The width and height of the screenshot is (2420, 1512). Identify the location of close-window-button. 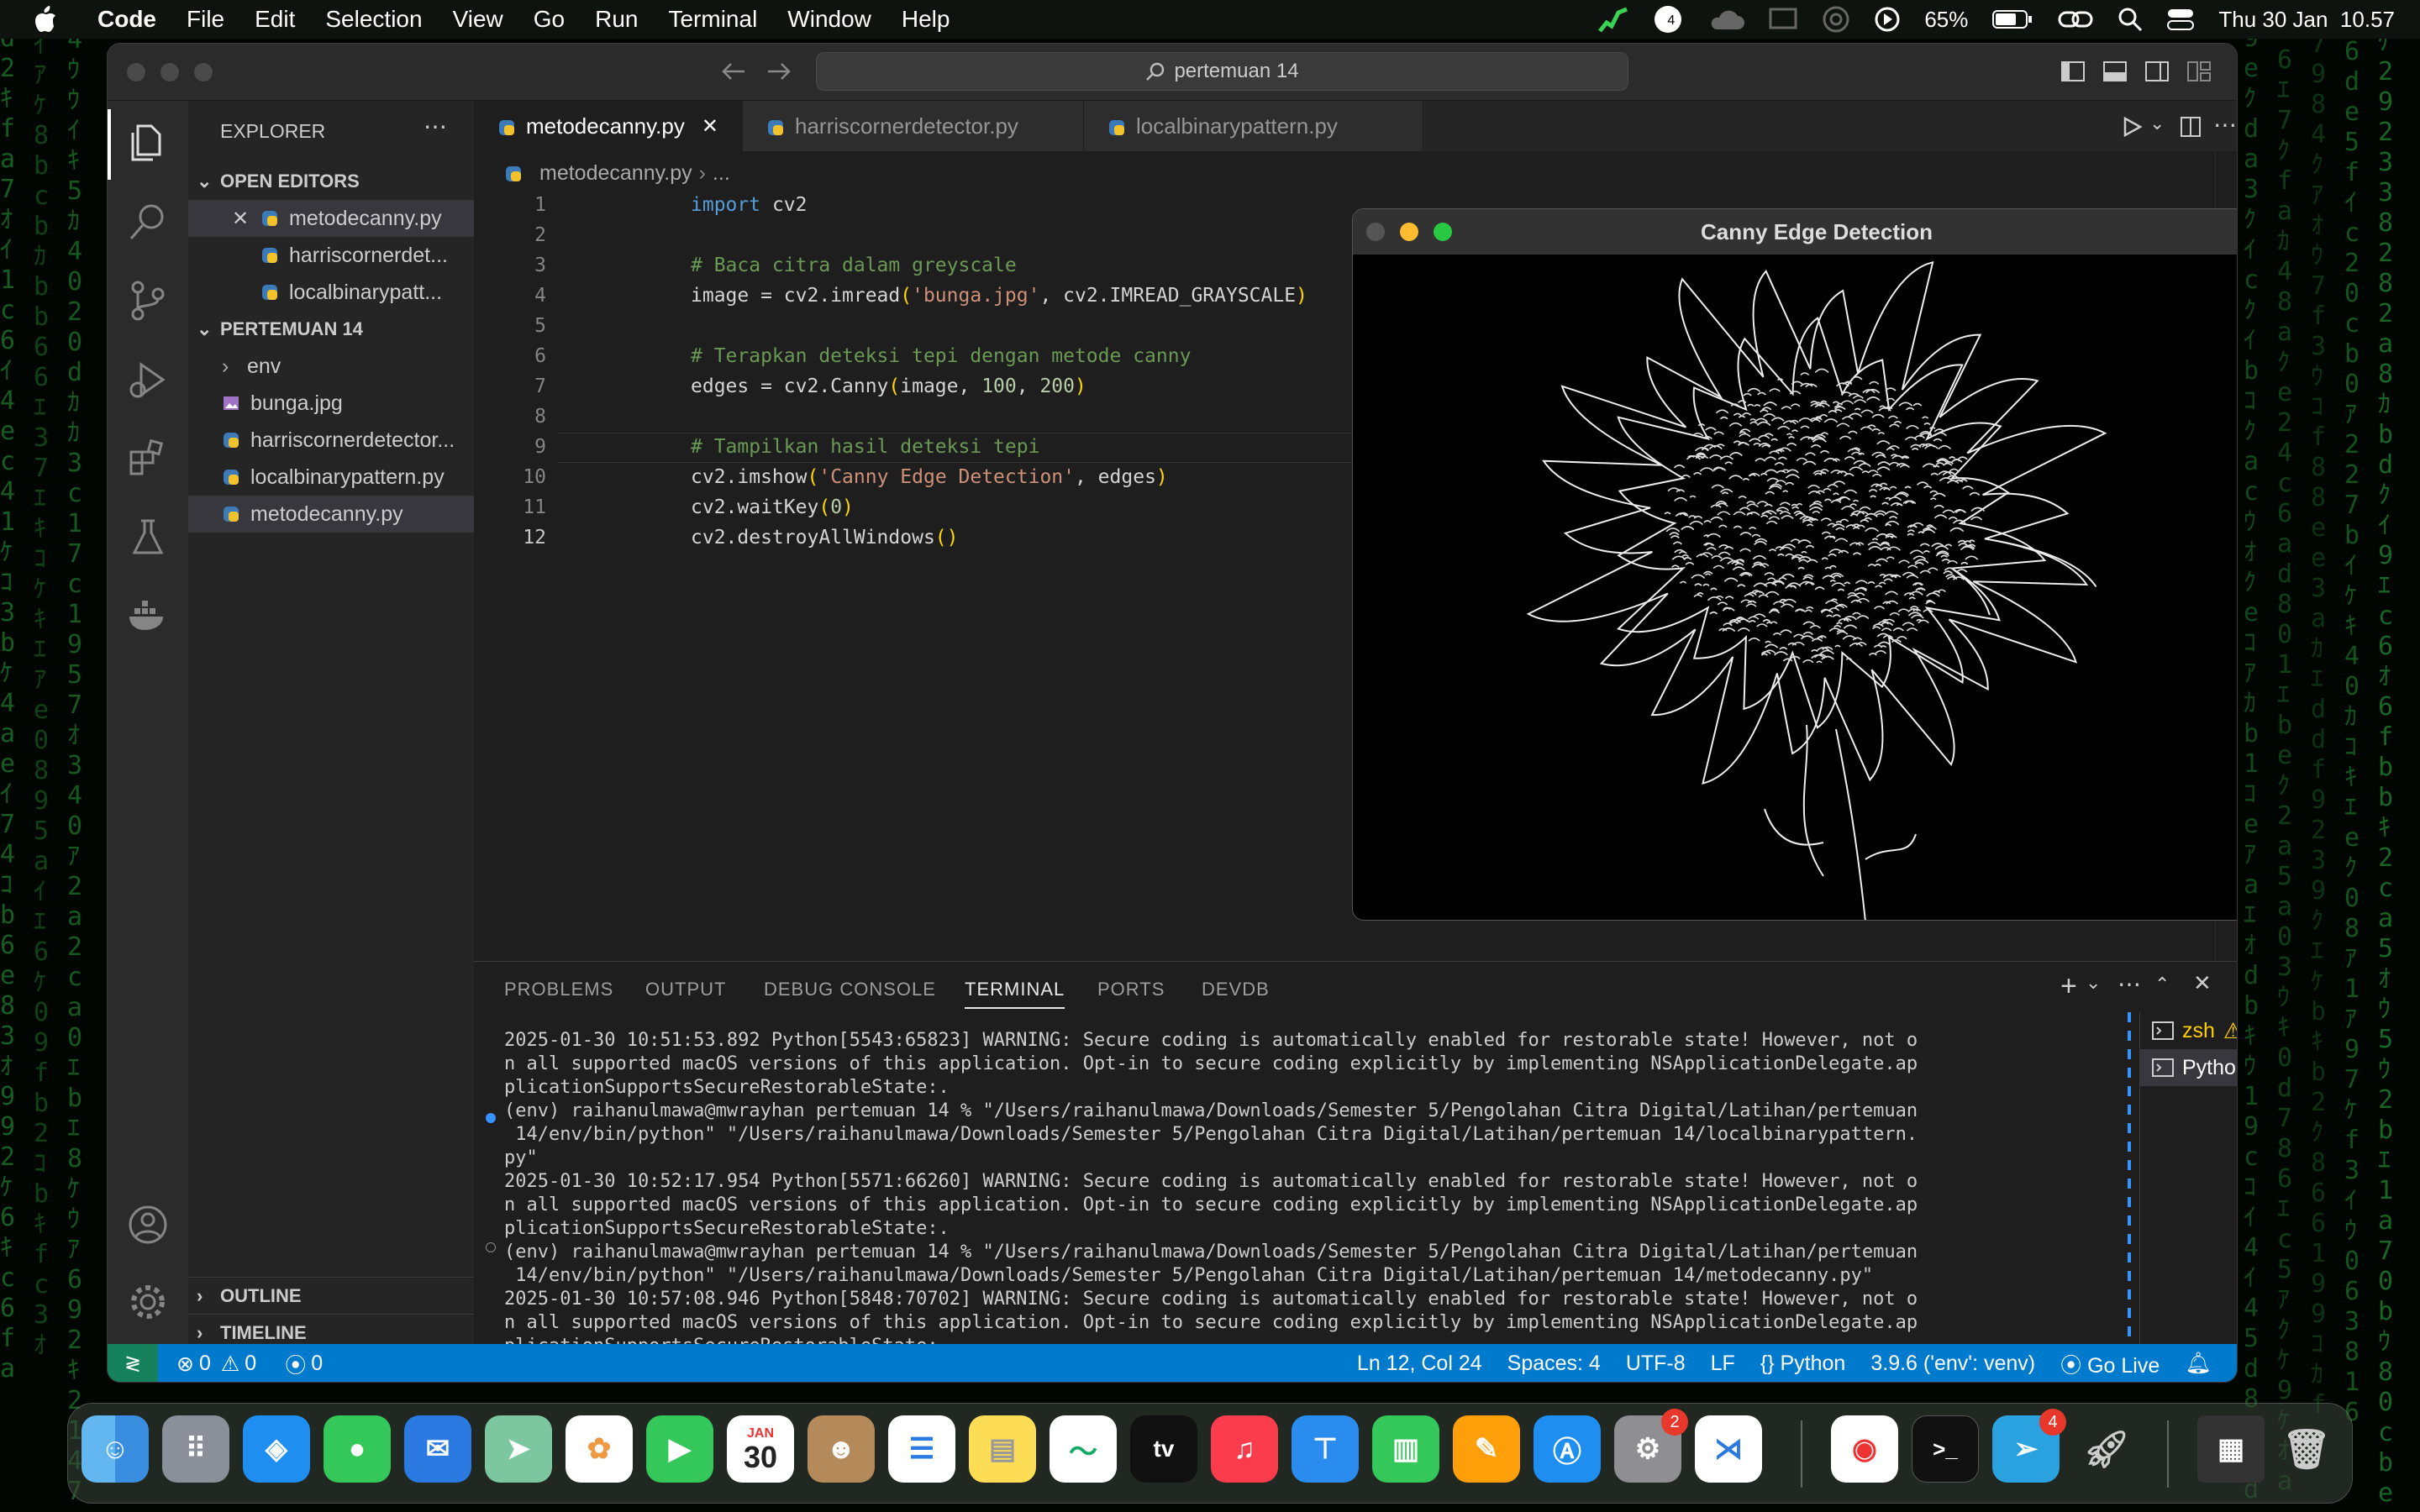
(1376, 232).